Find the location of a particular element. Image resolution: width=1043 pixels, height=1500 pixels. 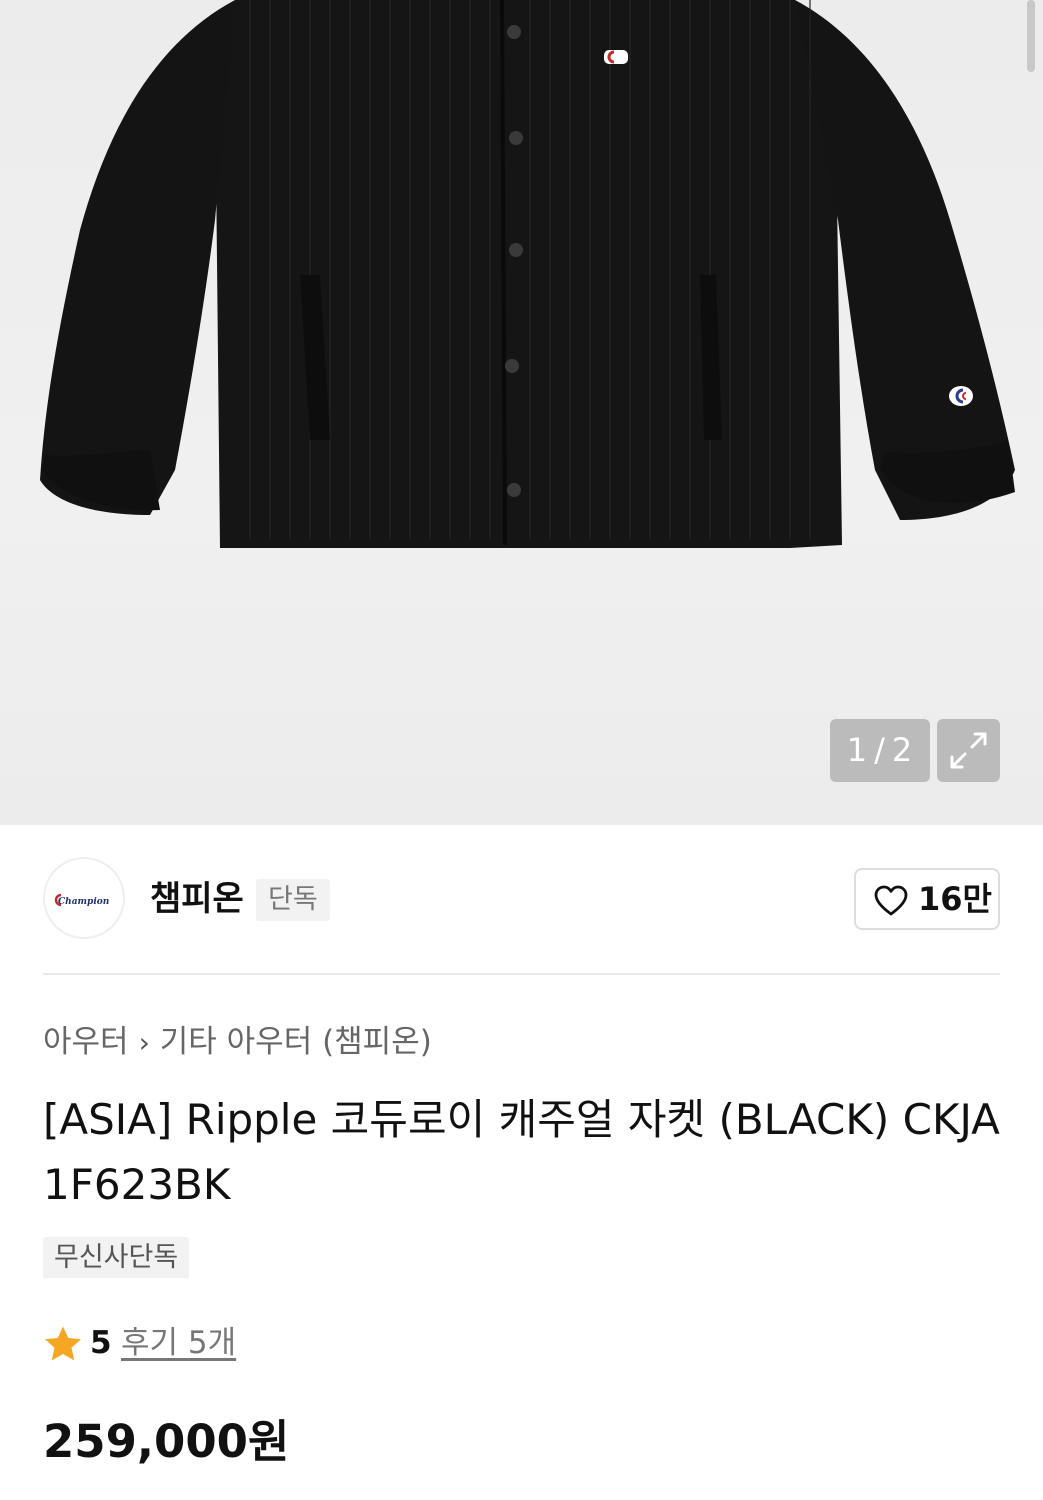

expand-image-button is located at coordinates (968, 750).